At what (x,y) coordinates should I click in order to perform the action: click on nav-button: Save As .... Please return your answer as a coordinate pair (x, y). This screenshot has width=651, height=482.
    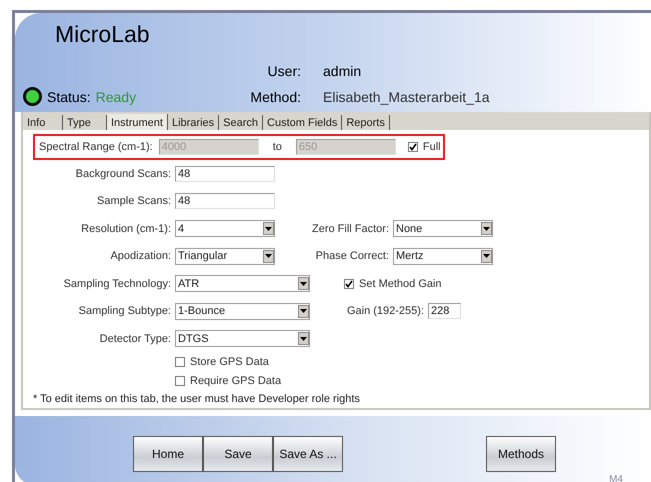
    Looking at the image, I should click on (308, 454).